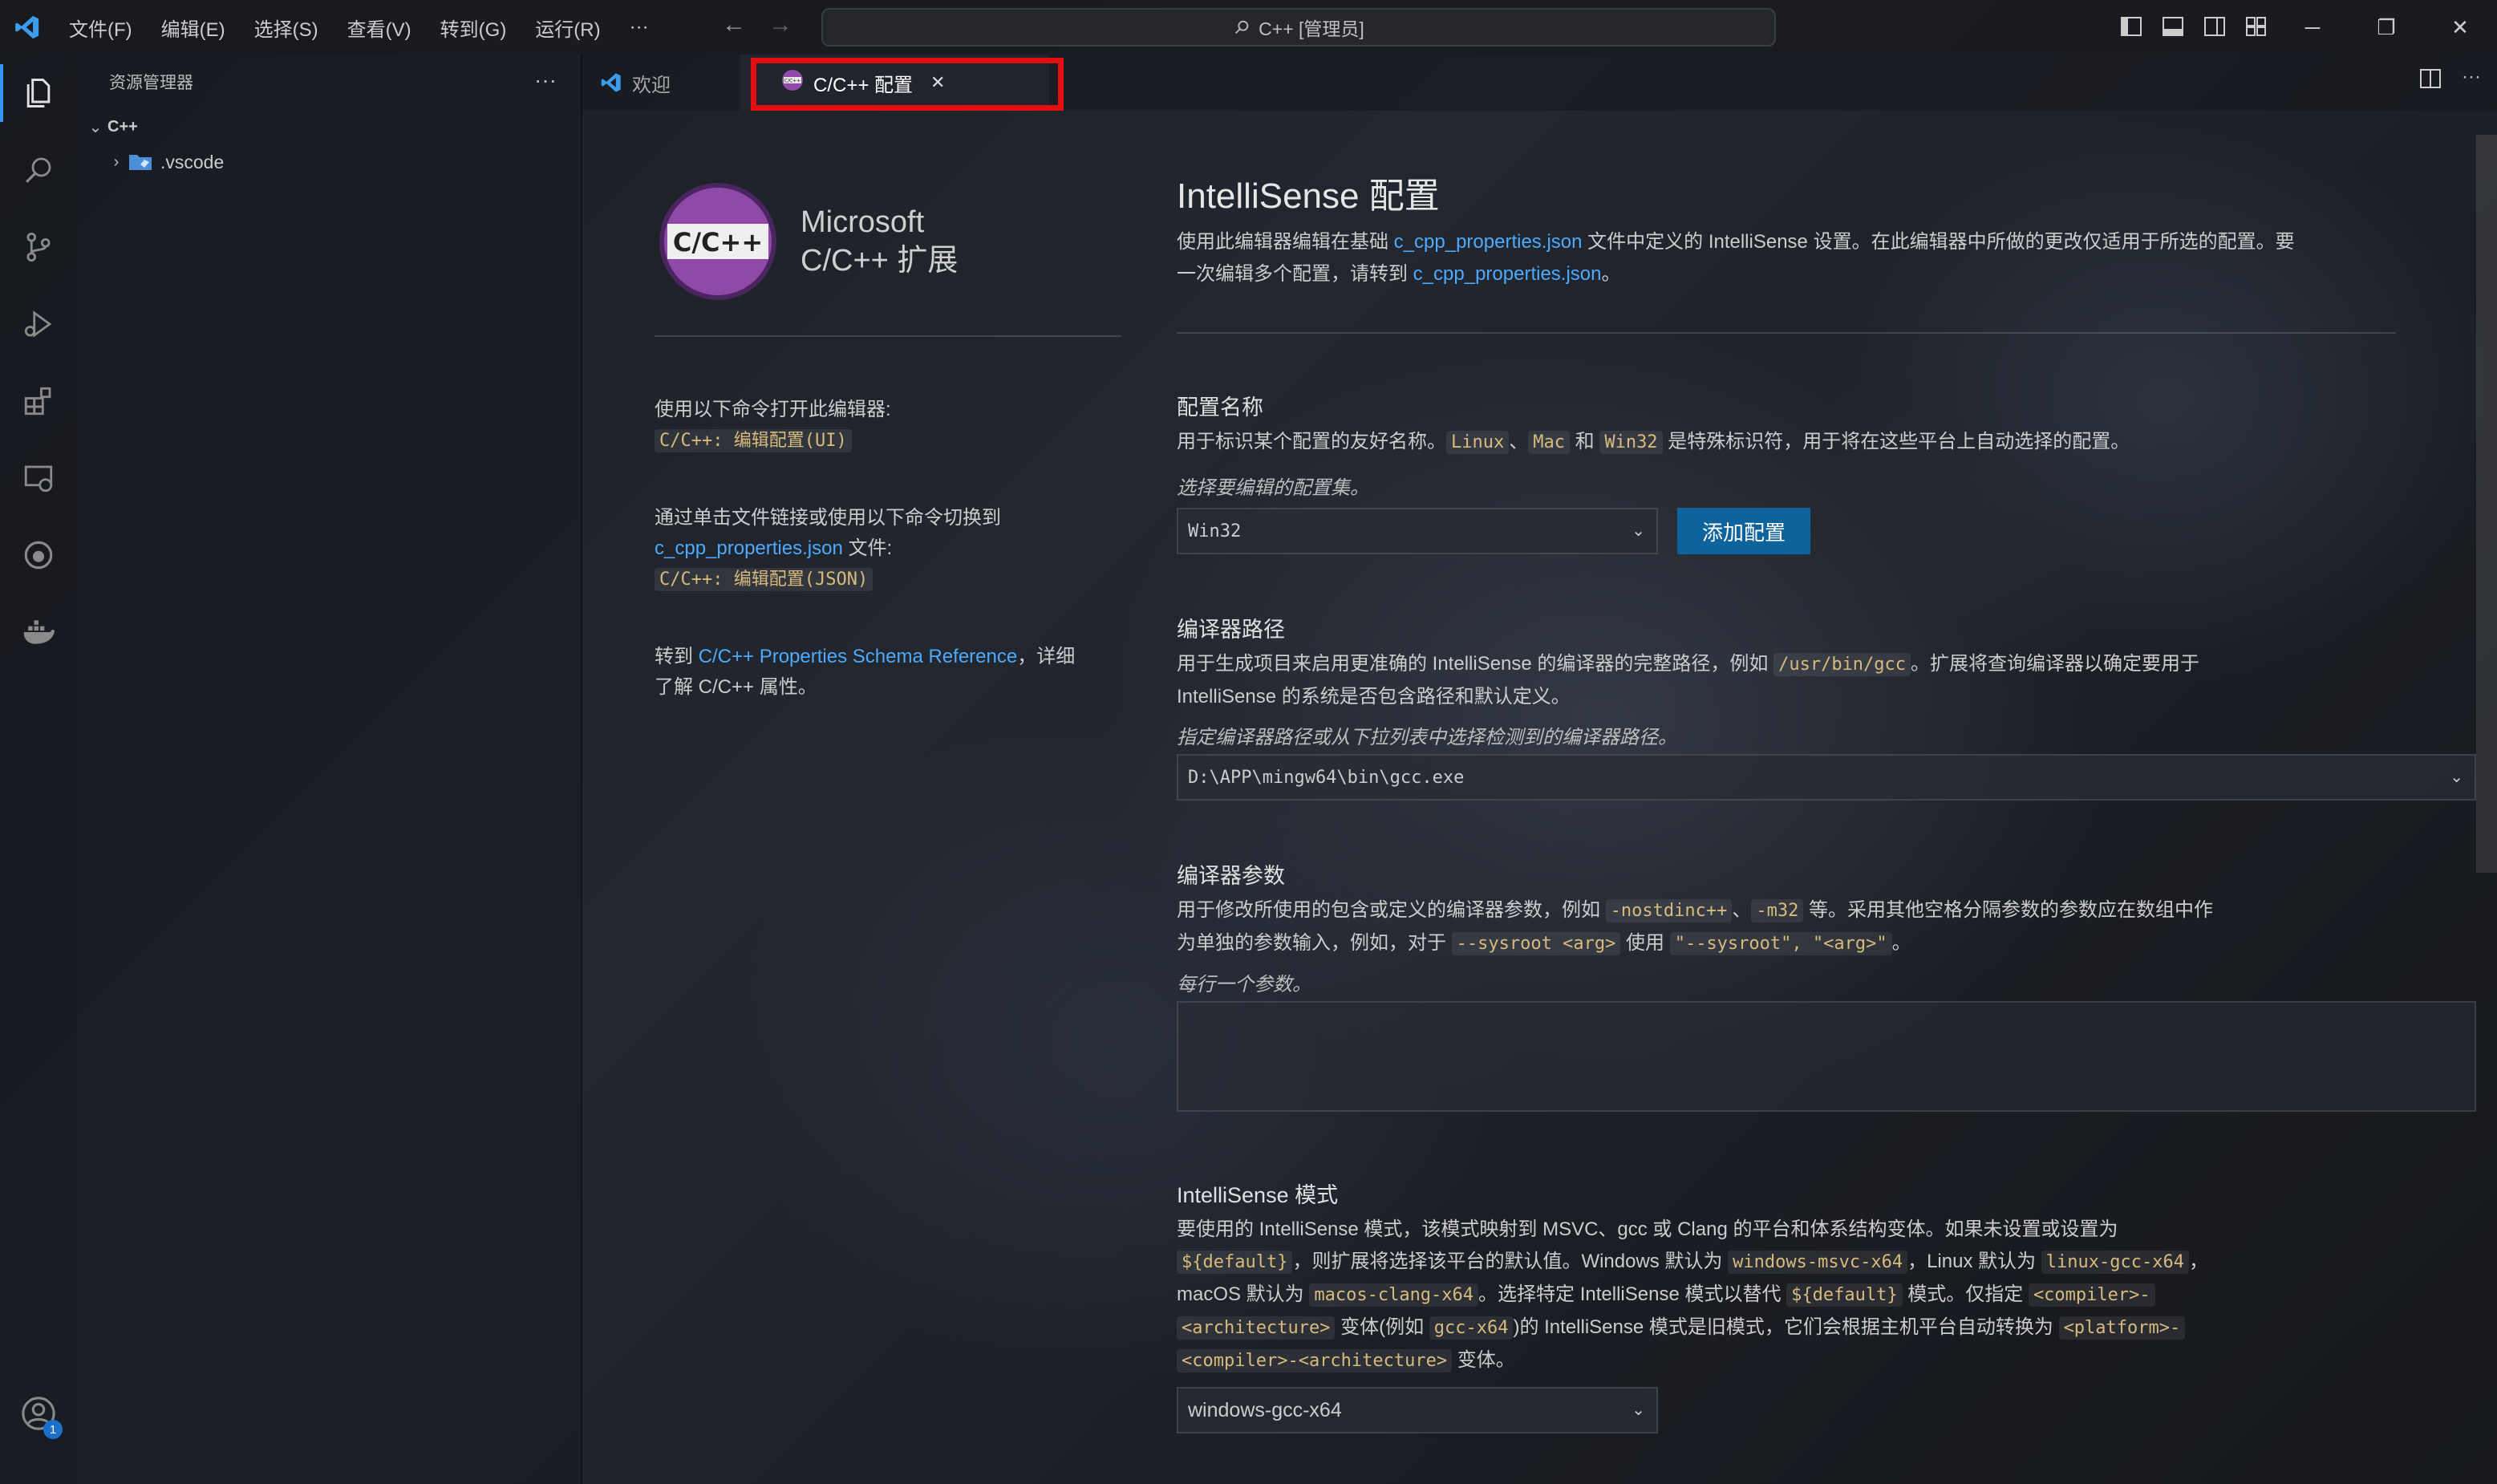 The image size is (2497, 1484). Describe the element at coordinates (329, 162) in the screenshot. I see `tree-folder-vscode: › .vscode` at that location.